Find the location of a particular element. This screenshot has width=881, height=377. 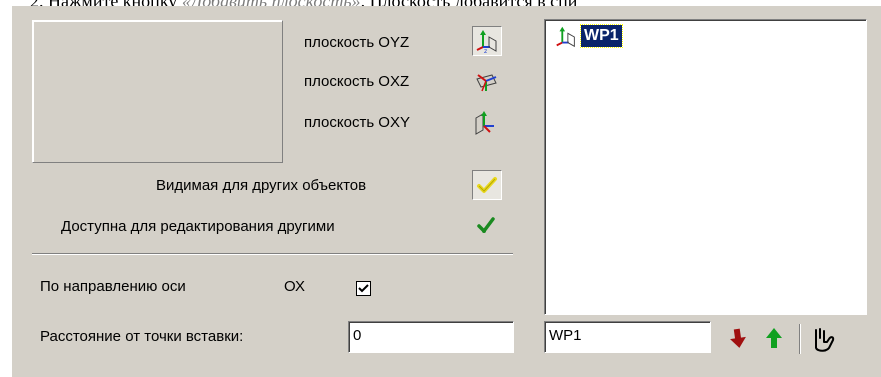

label-plane-oxz: плоскость ОXZ is located at coordinates (357, 81).